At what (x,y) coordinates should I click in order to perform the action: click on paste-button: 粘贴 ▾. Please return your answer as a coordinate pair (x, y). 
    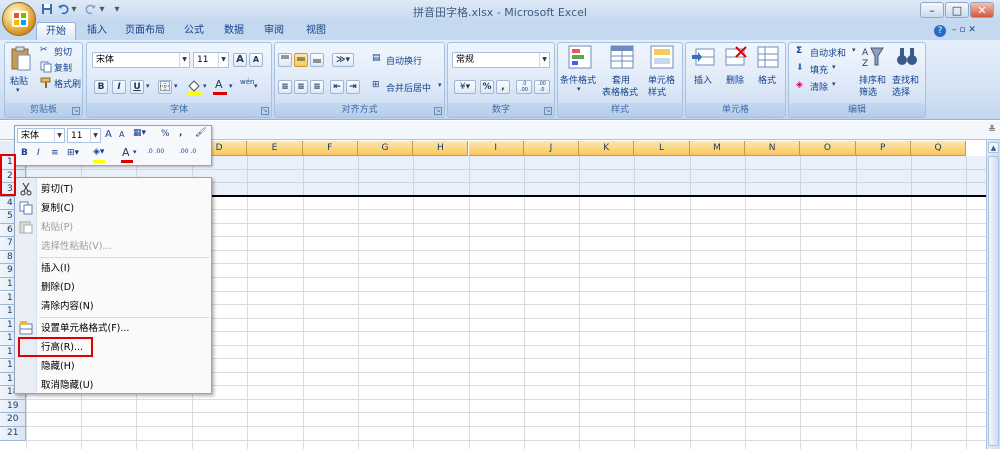
    Looking at the image, I should click on (21, 70).